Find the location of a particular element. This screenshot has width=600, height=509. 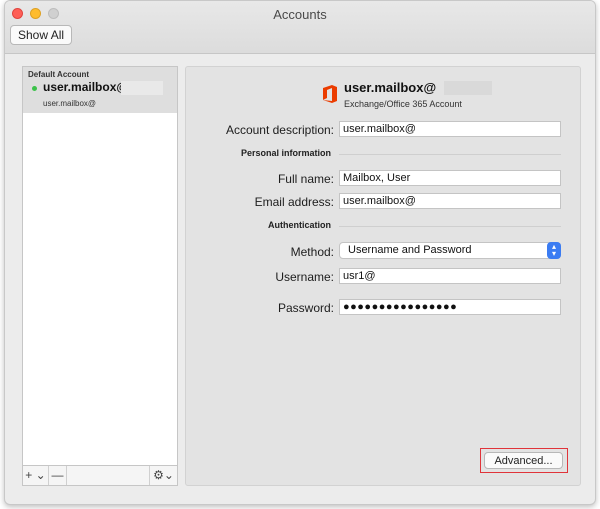

email-label: Email address: is located at coordinates (294, 202).